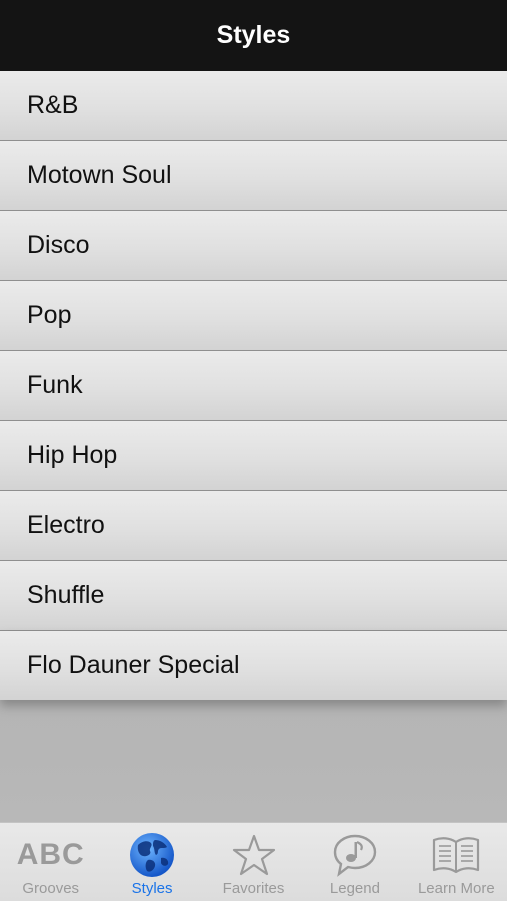  What do you see at coordinates (133, 665) in the screenshot?
I see `list-item-label: Flo Dauner Special` at bounding box center [133, 665].